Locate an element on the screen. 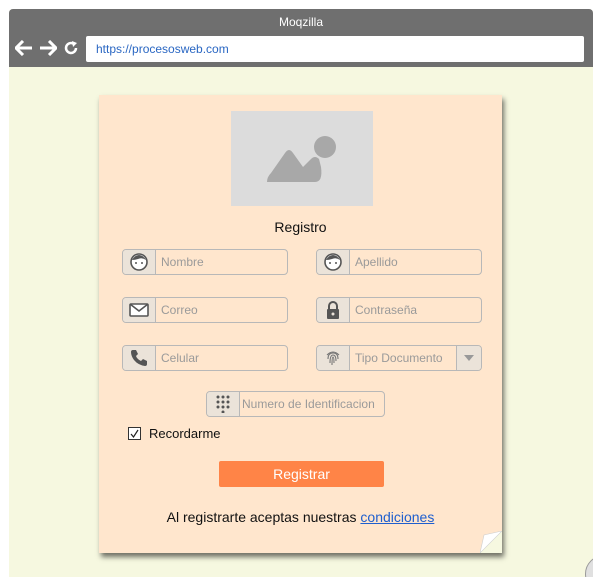 This screenshot has height=577, width=598. form-heading: Registro is located at coordinates (300, 227).